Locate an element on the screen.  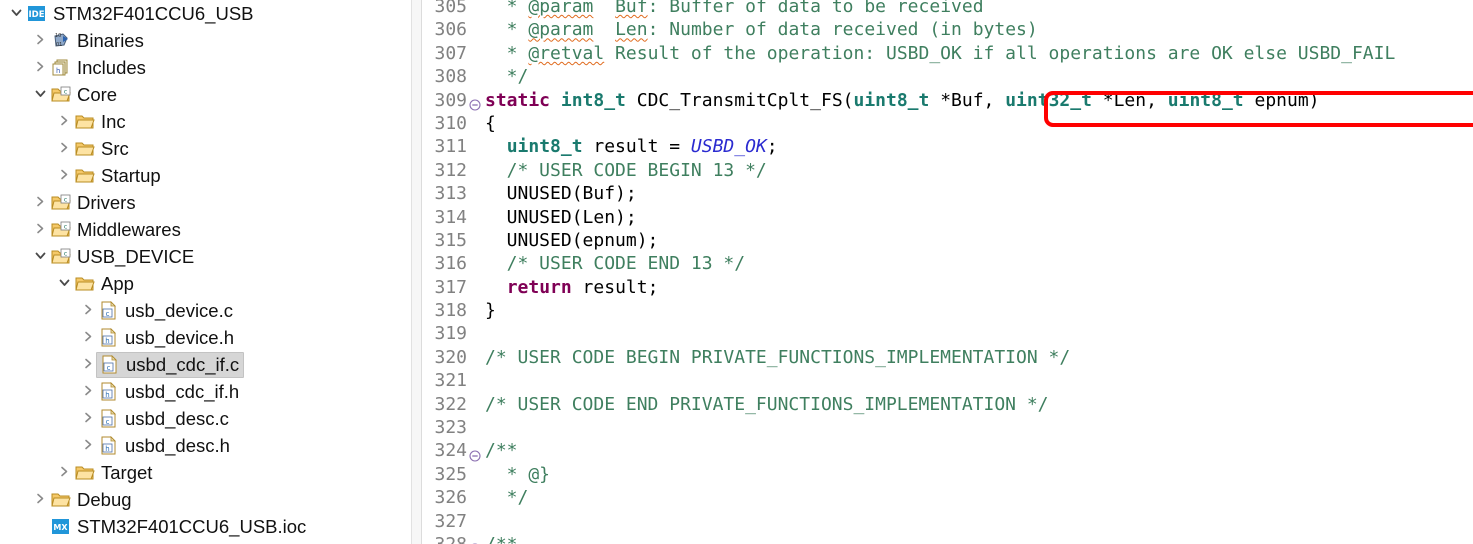
code-line: 314 UNUSED(Len); is located at coordinates (947, 217).